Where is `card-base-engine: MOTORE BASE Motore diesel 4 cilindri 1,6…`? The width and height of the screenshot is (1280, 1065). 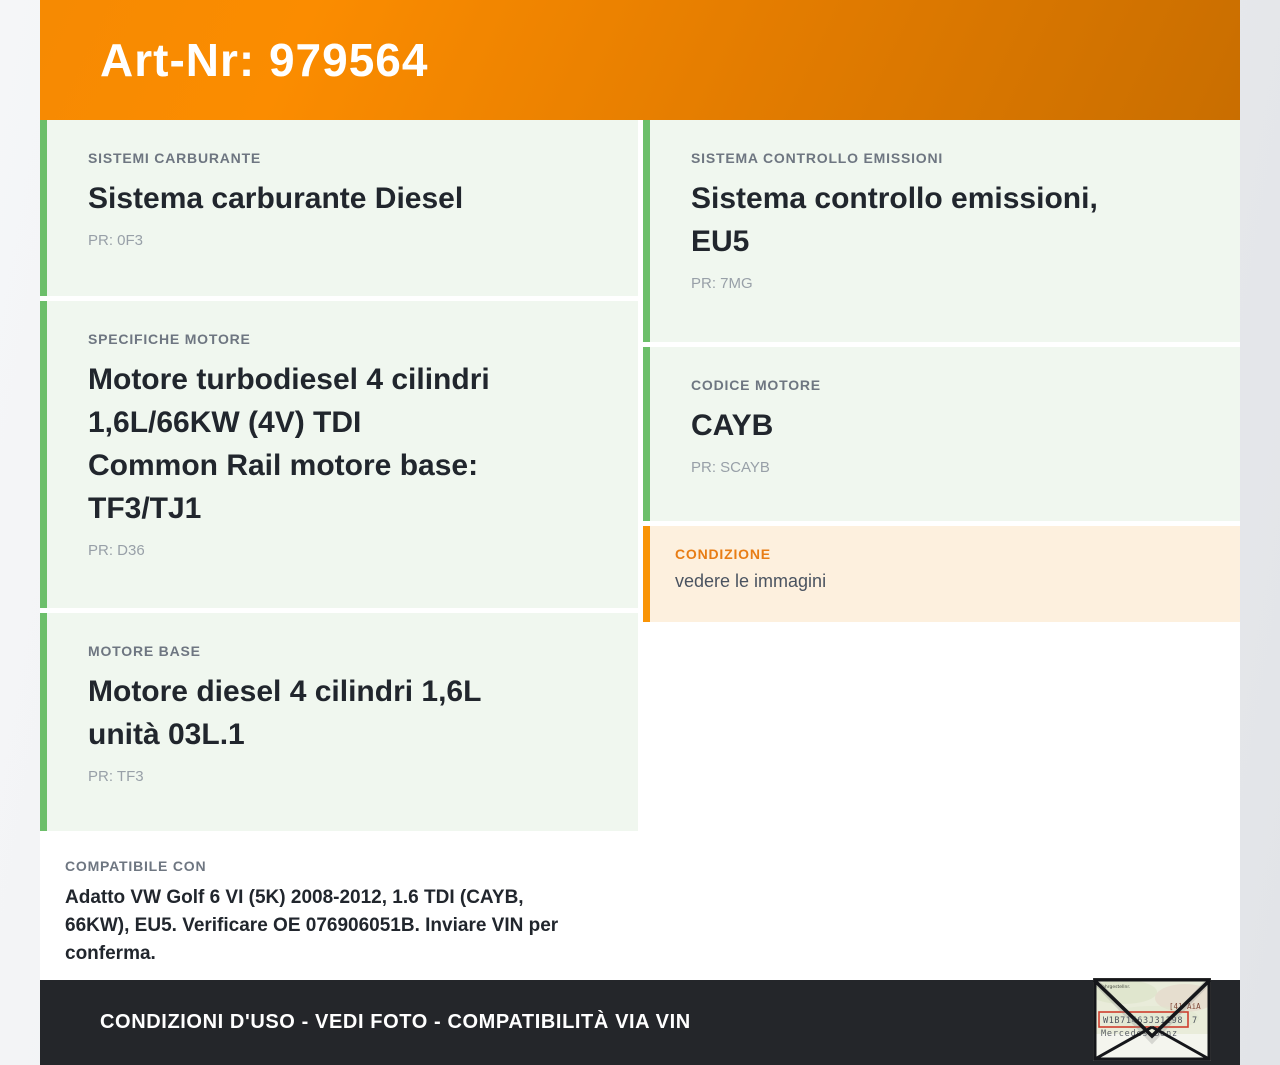
card-base-engine: MOTORE BASE Motore diesel 4 cilindri 1,6… is located at coordinates (339, 722).